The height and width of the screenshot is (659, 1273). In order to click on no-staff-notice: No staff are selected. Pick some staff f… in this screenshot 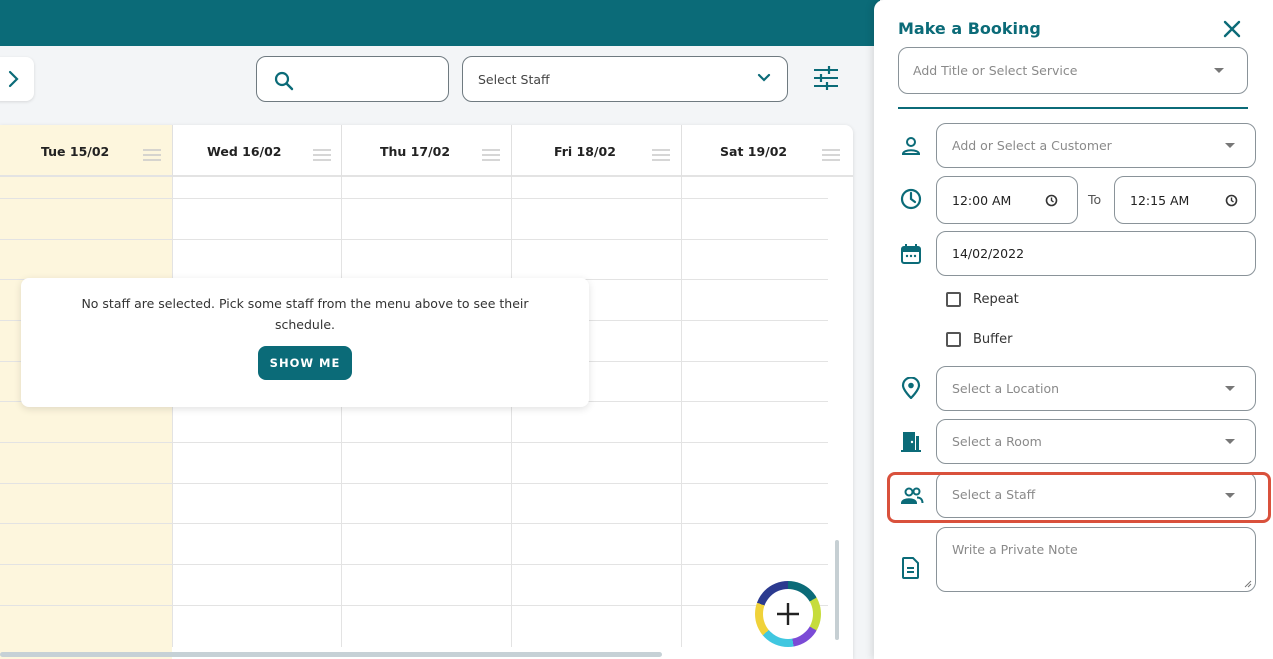, I will do `click(305, 342)`.